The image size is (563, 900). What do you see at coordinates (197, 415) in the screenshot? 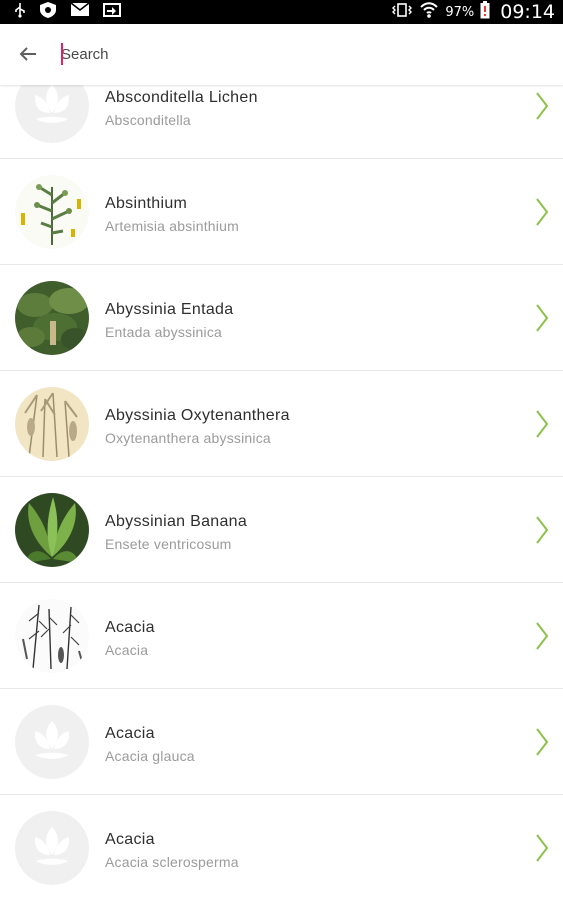
I see `plant-common-name: Abyssinia Oxytenanthera` at bounding box center [197, 415].